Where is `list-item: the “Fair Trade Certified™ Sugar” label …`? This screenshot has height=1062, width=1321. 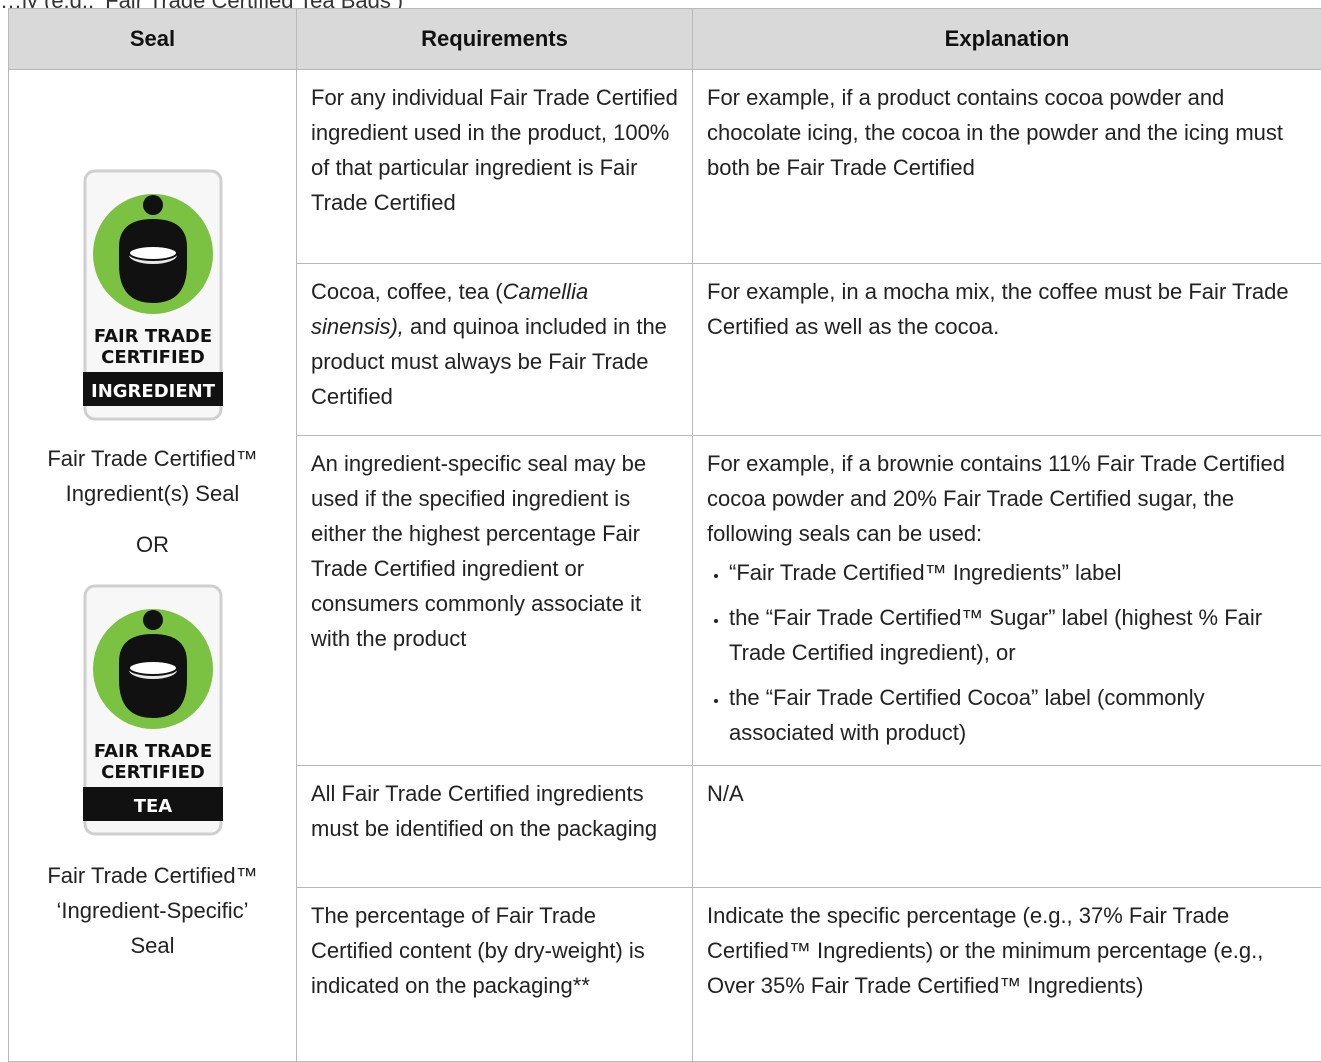
list-item: the “Fair Trade Certified™ Sugar” label … is located at coordinates (1018, 635).